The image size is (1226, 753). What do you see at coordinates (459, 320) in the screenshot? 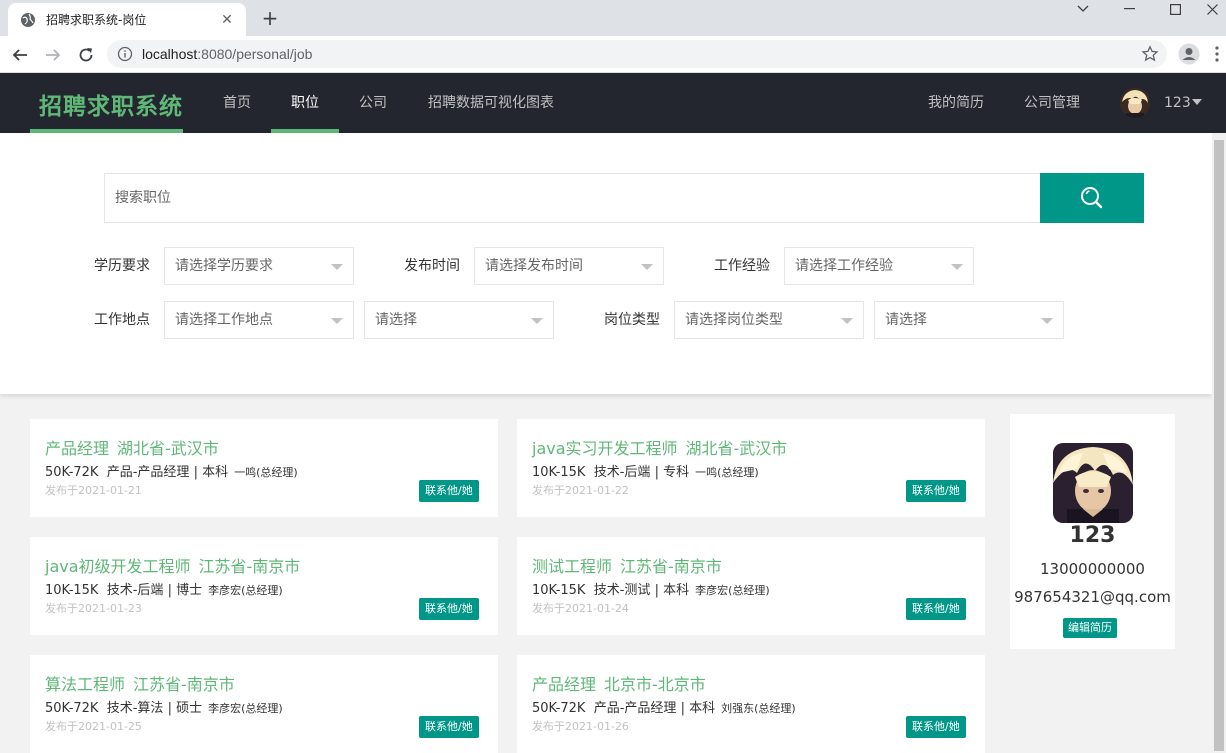
I see `location-city-select: 请选择` at bounding box center [459, 320].